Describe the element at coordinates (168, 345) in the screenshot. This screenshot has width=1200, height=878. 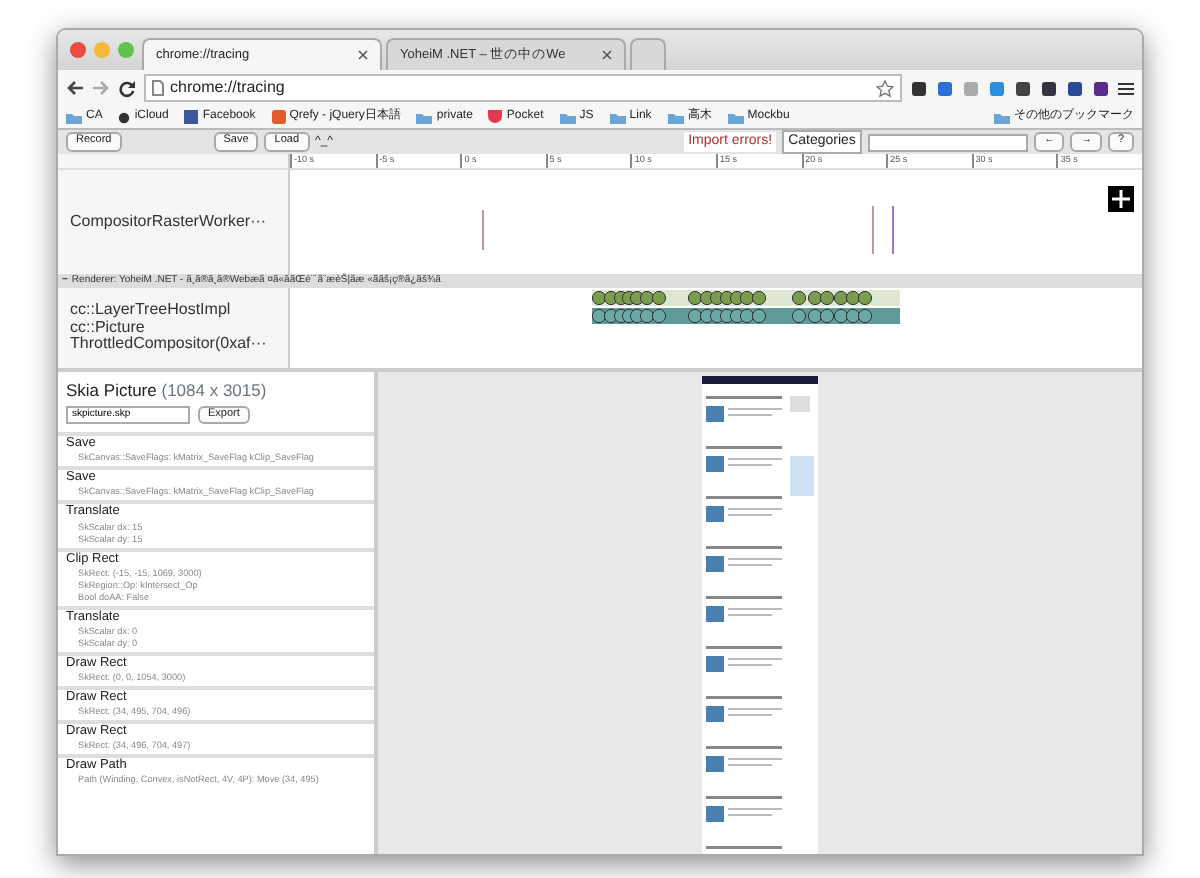
I see `track-label: ThrottledCompositor(0xaf···` at that location.